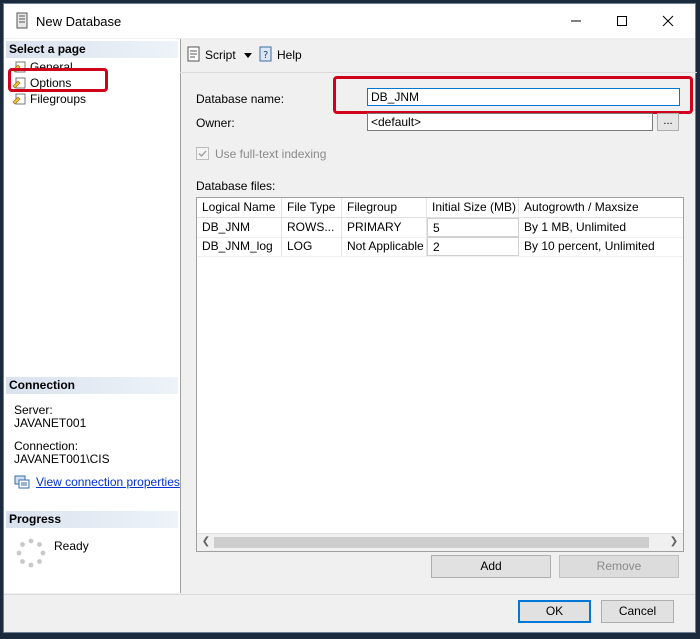 This screenshot has height=639, width=700. I want to click on fulltext-checkbox, so click(202, 153).